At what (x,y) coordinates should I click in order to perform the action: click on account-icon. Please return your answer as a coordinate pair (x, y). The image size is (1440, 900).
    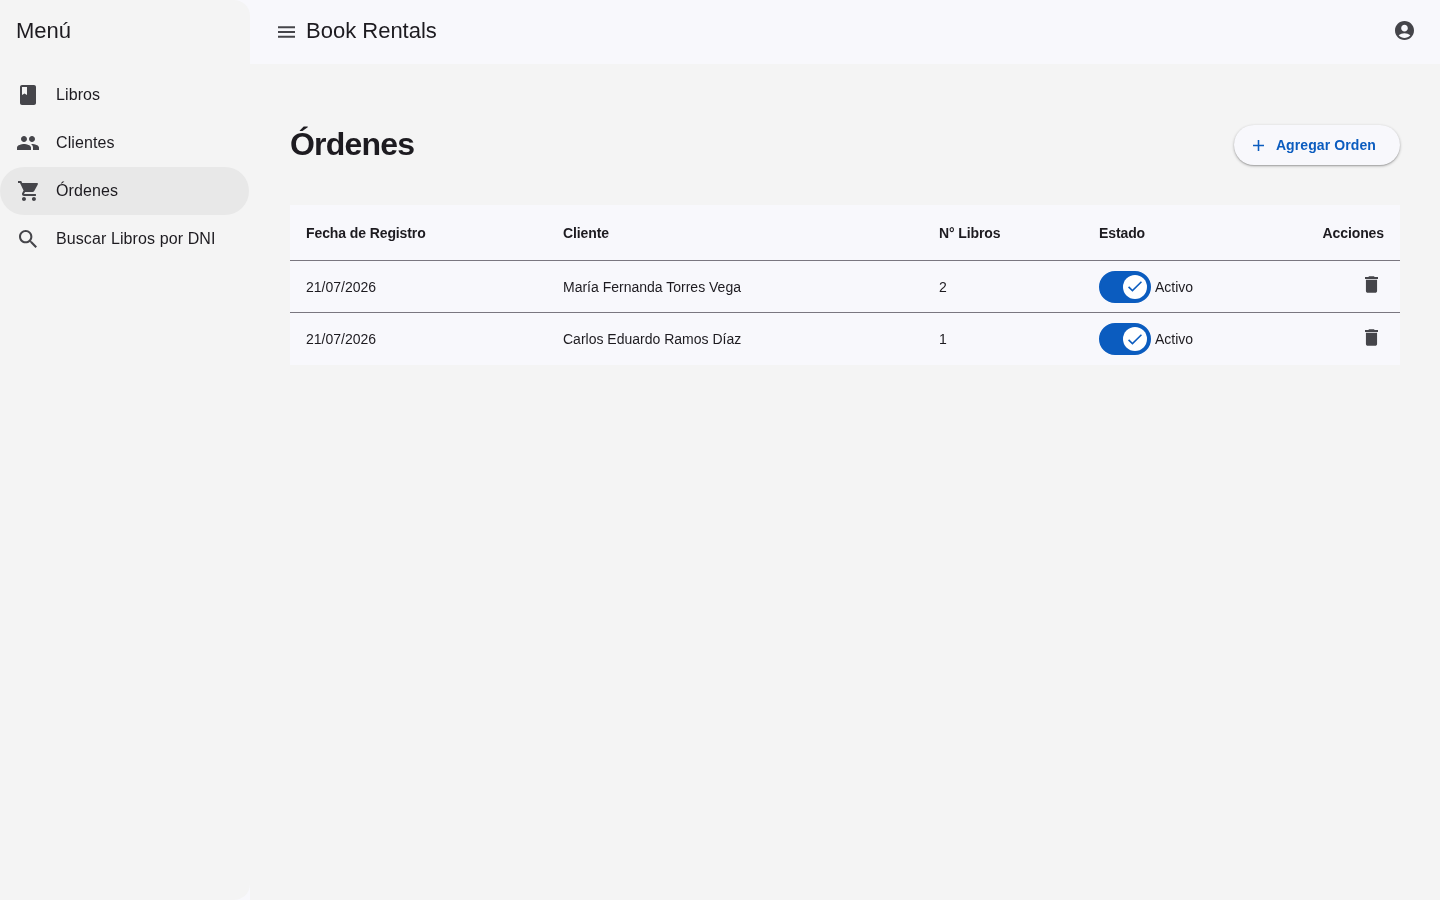
    Looking at the image, I should click on (1404, 30).